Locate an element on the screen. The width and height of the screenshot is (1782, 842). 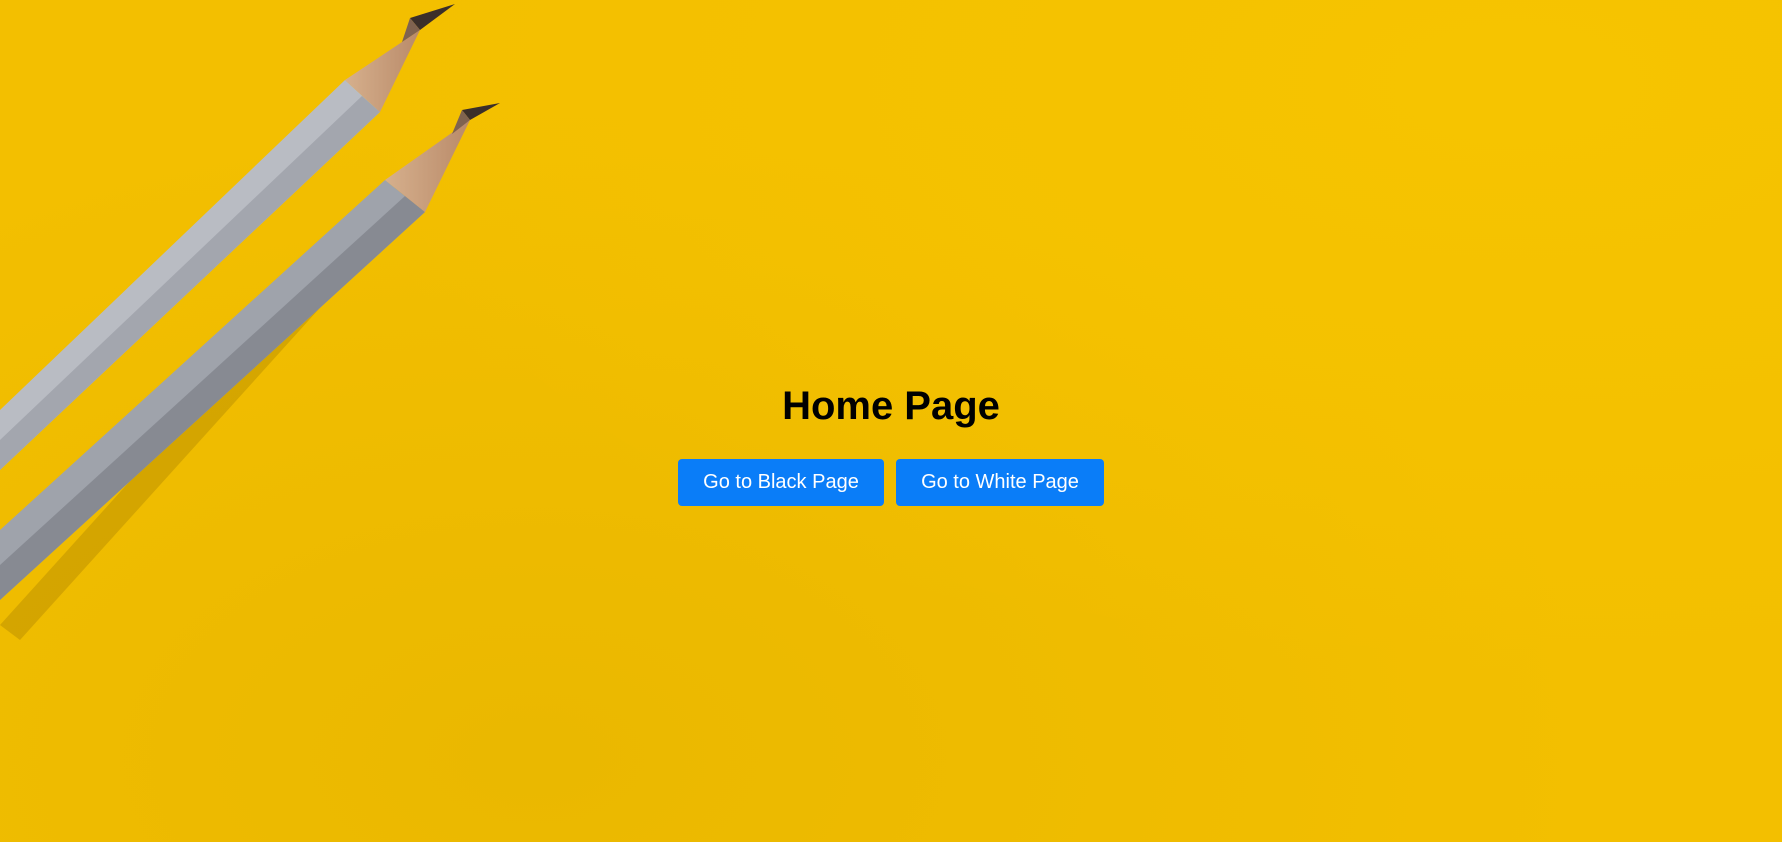
page-title: Home Page is located at coordinates (891, 406).